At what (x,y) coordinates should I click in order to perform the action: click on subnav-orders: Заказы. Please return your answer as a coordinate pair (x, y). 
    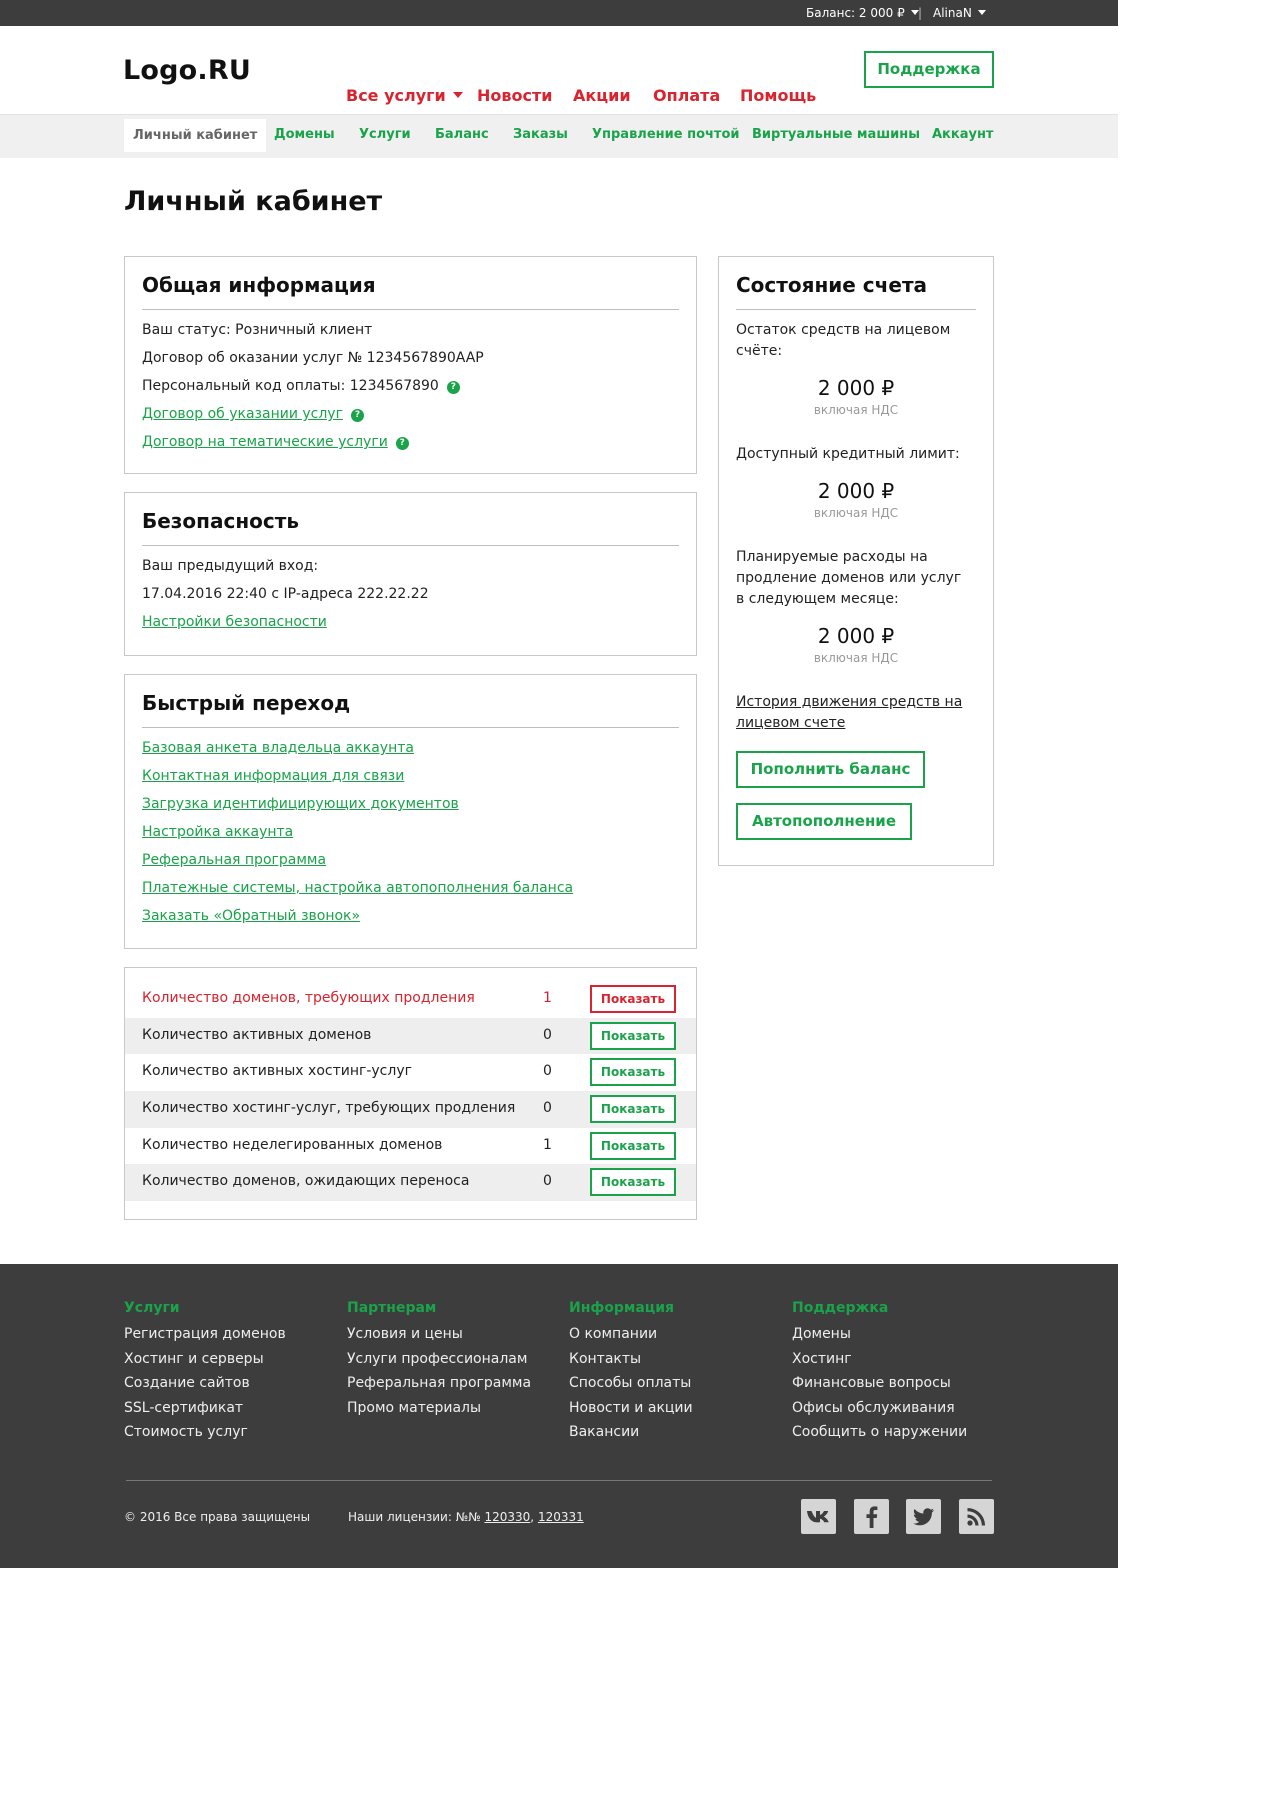
    Looking at the image, I should click on (540, 134).